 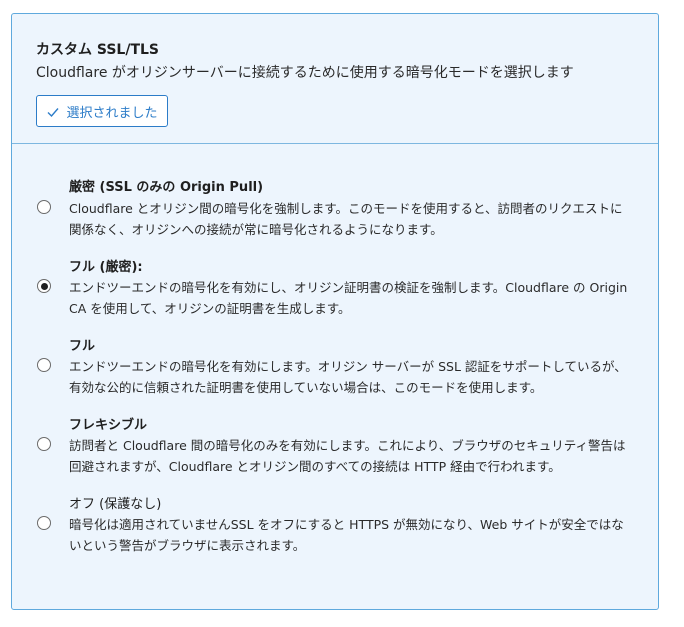 What do you see at coordinates (44, 523) in the screenshot?
I see `radio-off` at bounding box center [44, 523].